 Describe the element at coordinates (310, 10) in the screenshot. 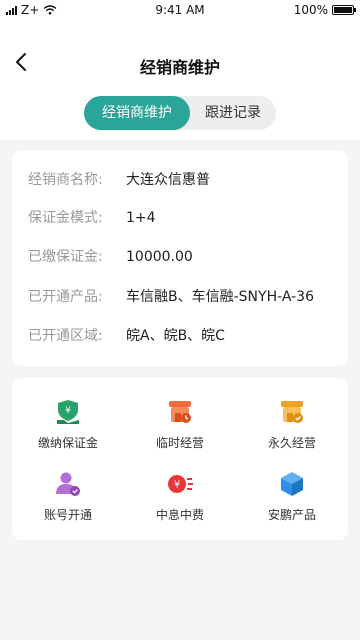

I see `battery-percent: 100%` at that location.